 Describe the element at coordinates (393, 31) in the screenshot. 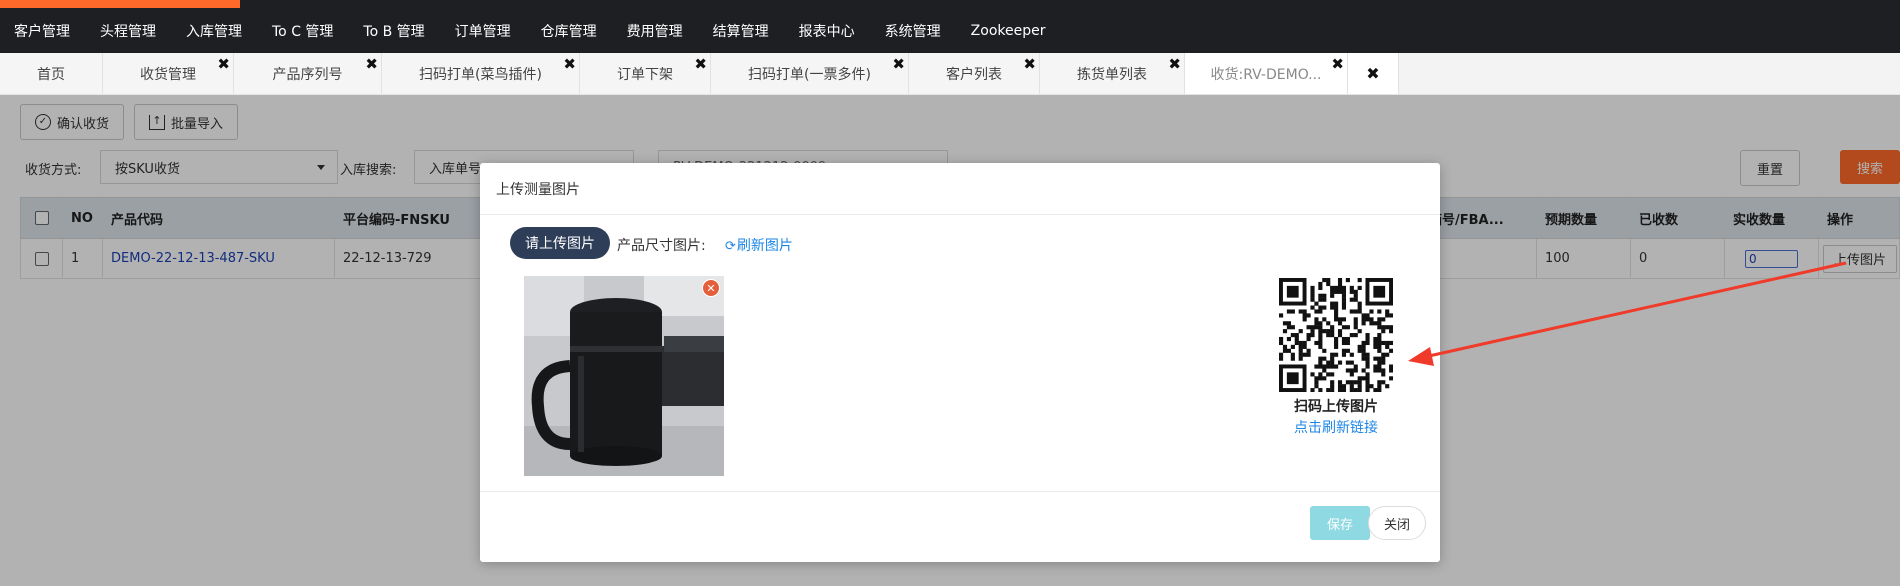

I see `menu-to-b: To B 管理` at that location.